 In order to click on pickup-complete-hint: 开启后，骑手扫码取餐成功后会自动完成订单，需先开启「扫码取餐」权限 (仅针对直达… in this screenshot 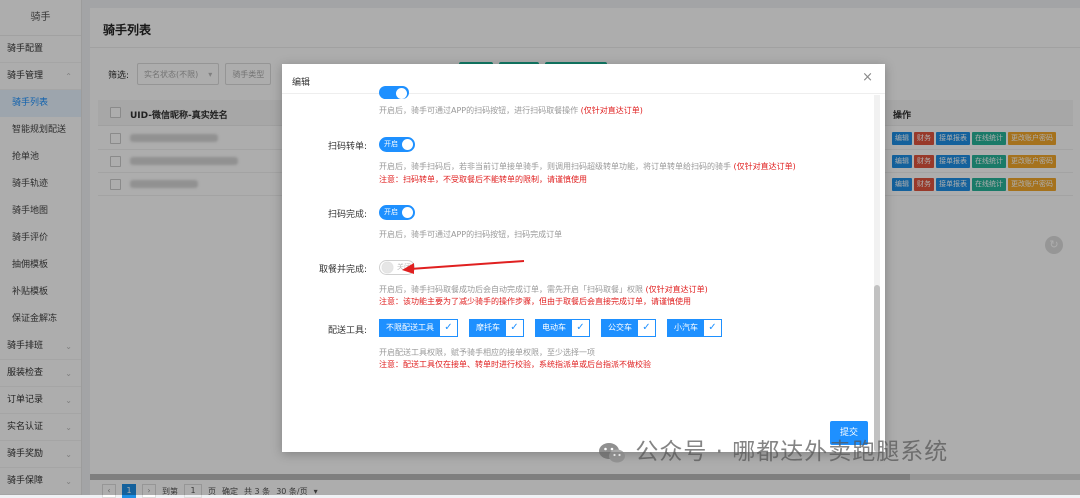, I will do `click(543, 289)`.